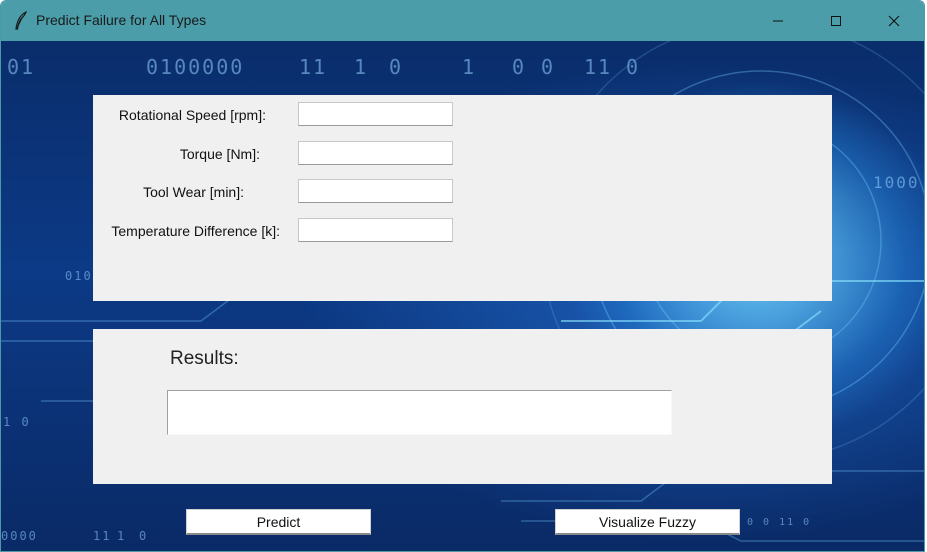 The width and height of the screenshot is (927, 552). Describe the element at coordinates (647, 522) in the screenshot. I see `visualize-fuzzy-button: Visualize Fuzzy` at that location.